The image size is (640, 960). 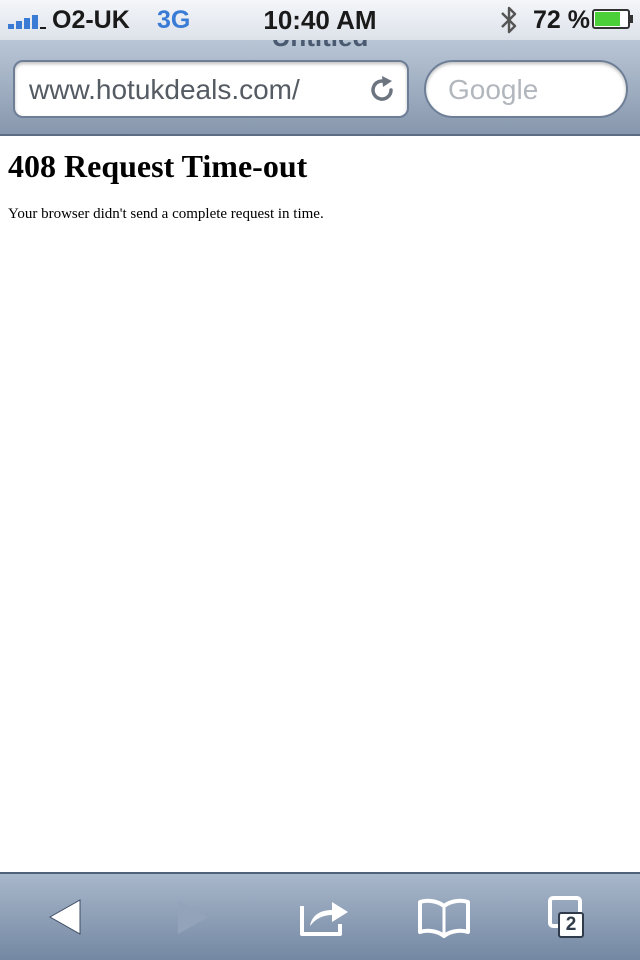 What do you see at coordinates (612, 19) in the screenshot?
I see `battery-icon` at bounding box center [612, 19].